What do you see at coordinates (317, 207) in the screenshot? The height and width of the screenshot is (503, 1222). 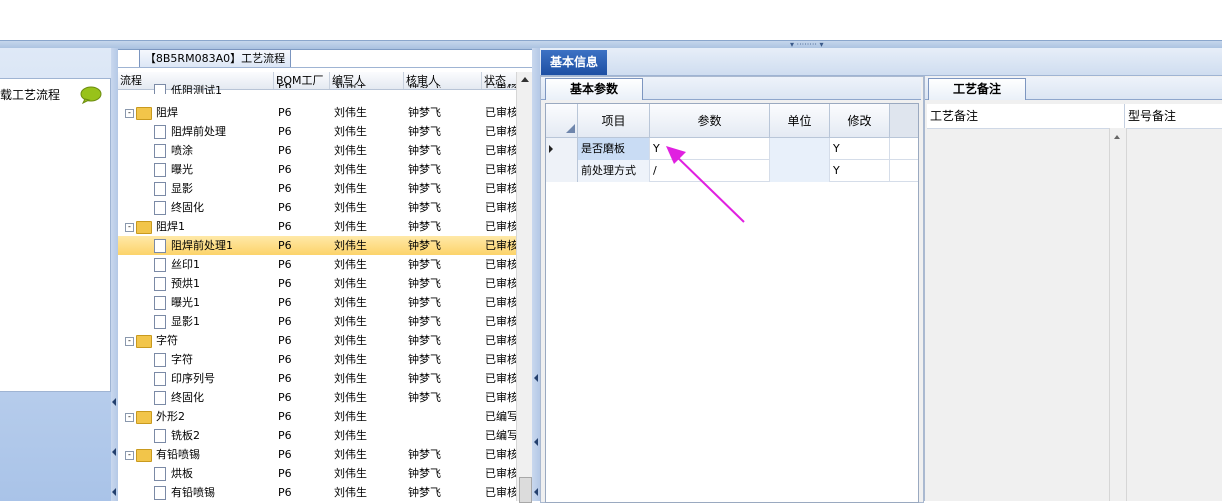 I see `tree-row: 终固化 P6 刘伟生 钟梦飞 已审核` at bounding box center [317, 207].